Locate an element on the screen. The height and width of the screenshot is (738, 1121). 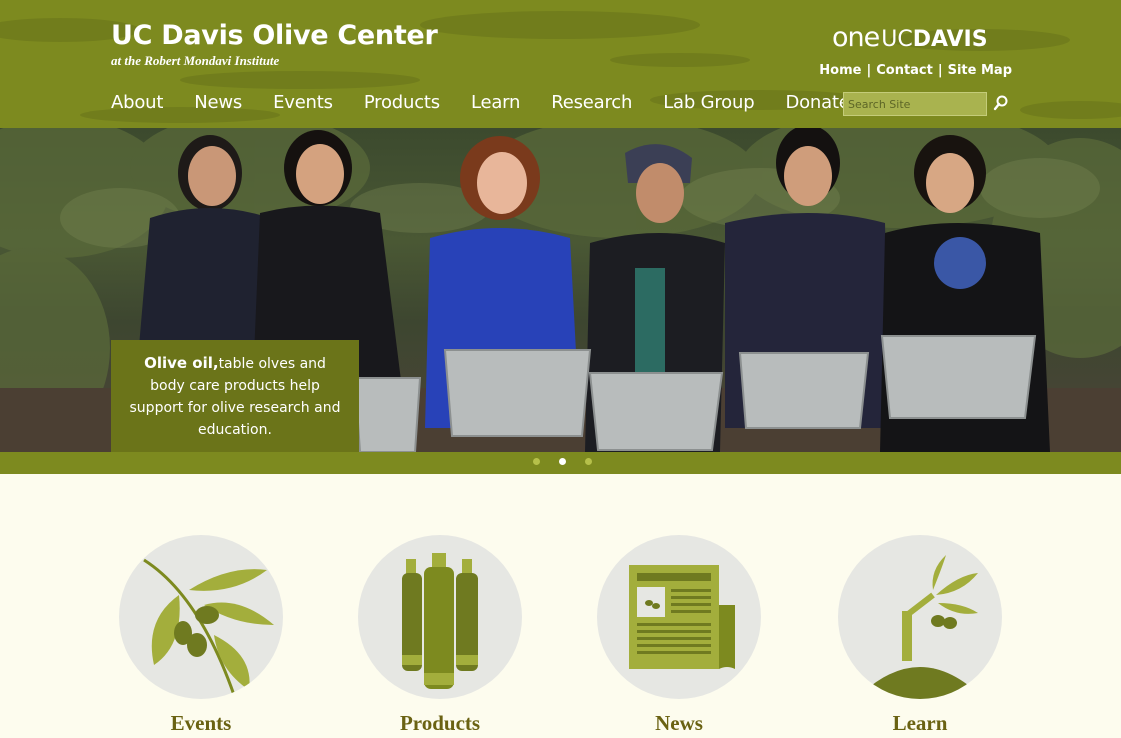
nav-item-research: Research is located at coordinates (591, 102).